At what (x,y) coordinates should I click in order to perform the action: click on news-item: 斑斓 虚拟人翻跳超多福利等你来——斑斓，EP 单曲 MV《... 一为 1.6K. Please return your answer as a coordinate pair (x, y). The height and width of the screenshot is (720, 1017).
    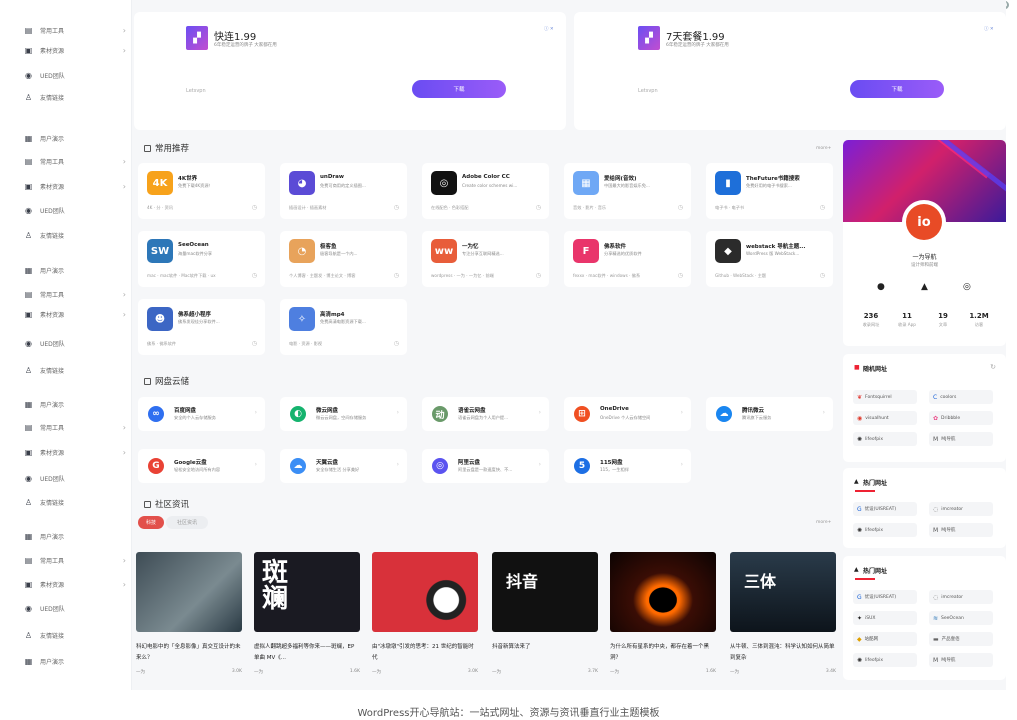
    Looking at the image, I should click on (307, 617).